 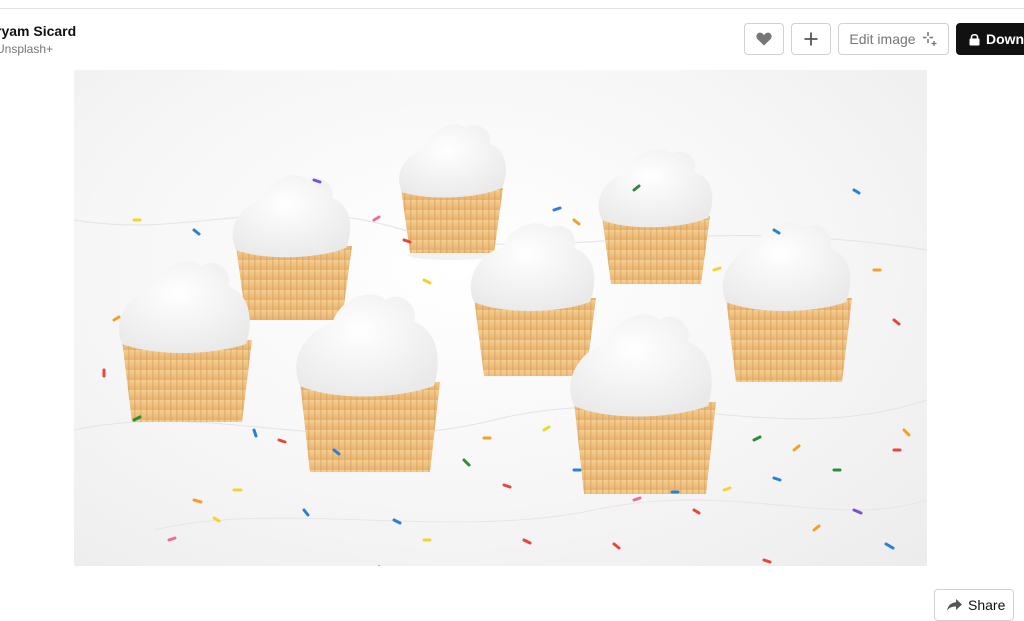 I want to click on share-label: Share, so click(x=987, y=605).